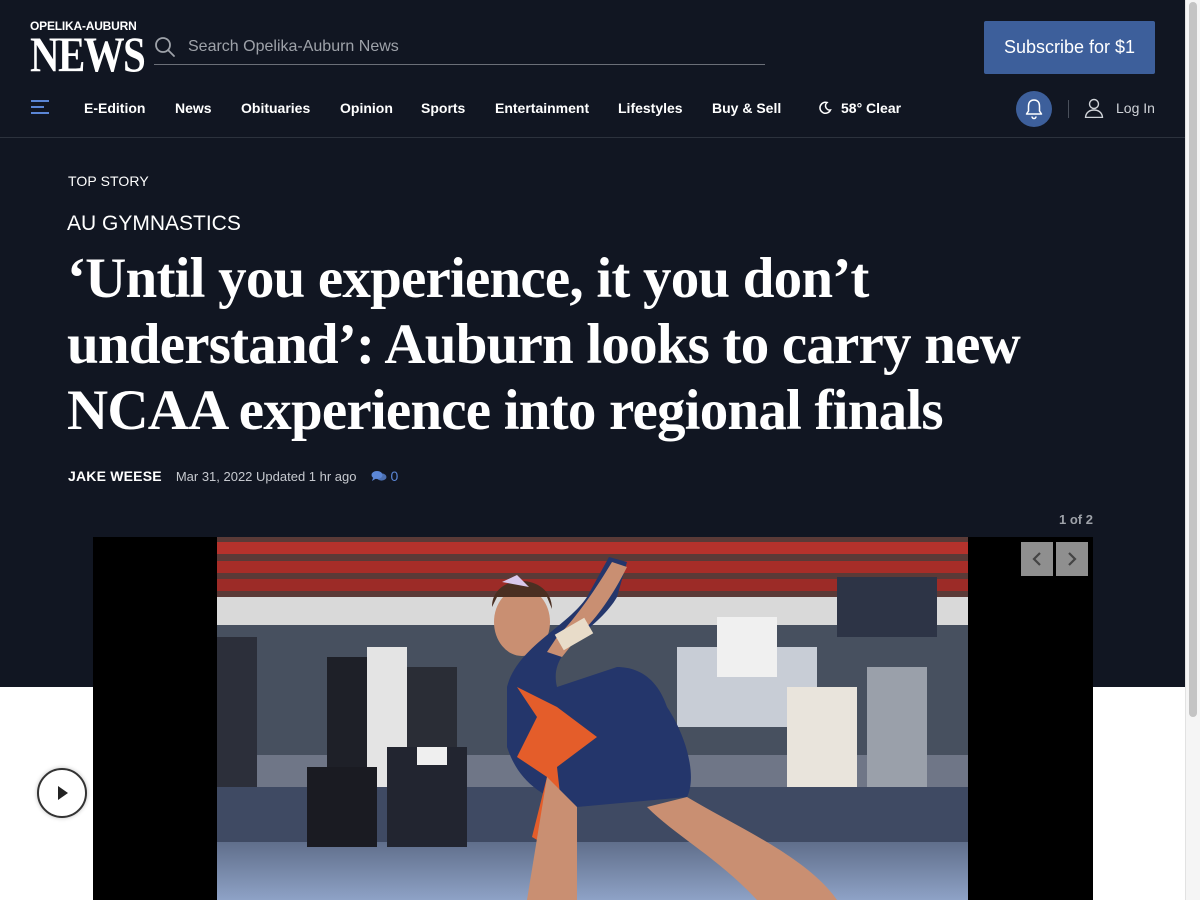  What do you see at coordinates (542, 108) in the screenshot?
I see `nav-item-entertainment: Entertainment` at bounding box center [542, 108].